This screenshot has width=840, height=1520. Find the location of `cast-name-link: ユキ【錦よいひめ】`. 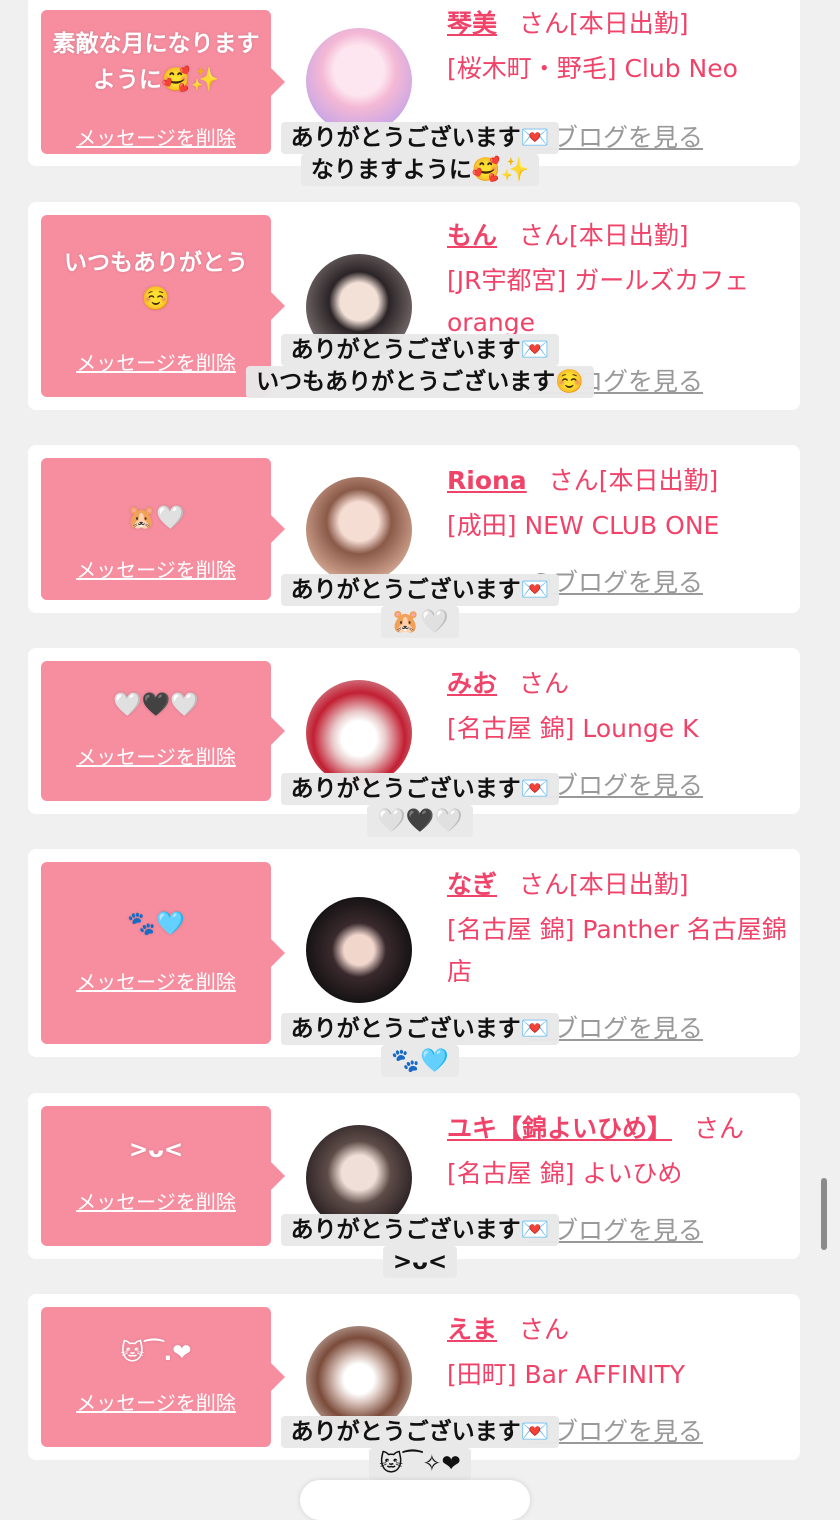

cast-name-link: ユキ【錦よいひめ】 is located at coordinates (559, 1128).